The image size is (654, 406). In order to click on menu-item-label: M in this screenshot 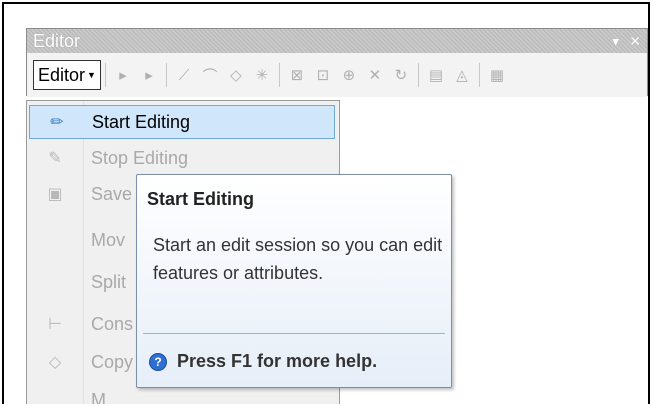, I will do `click(98, 397)`.